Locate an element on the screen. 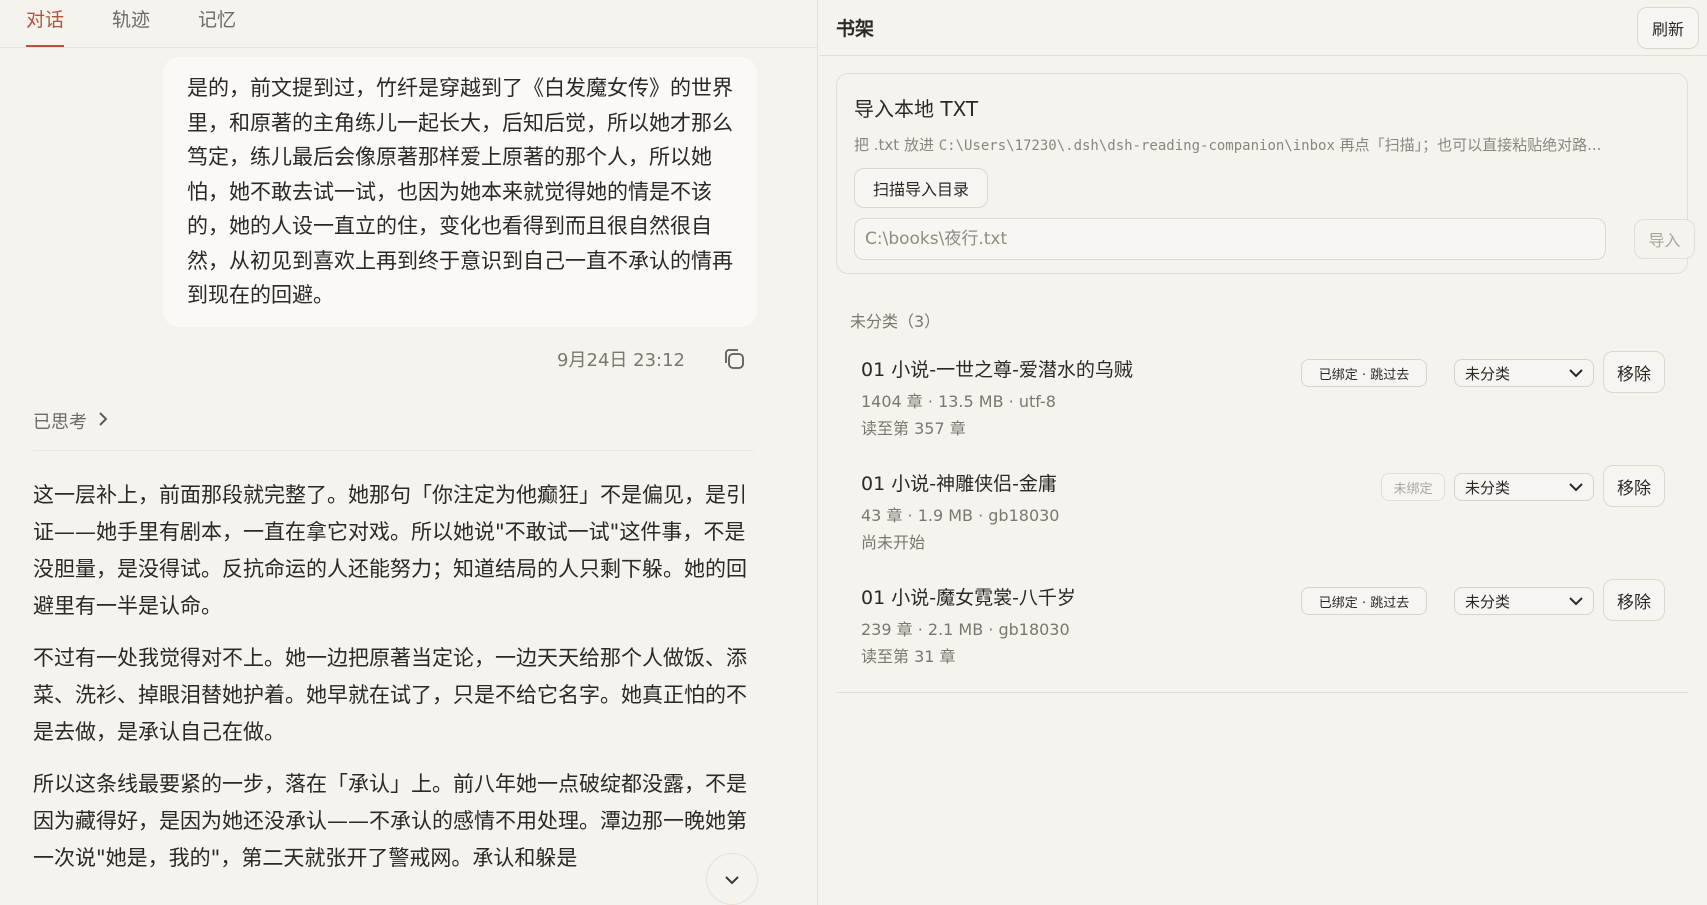 The width and height of the screenshot is (1707, 905). import-button: 导入 is located at coordinates (1664, 239).